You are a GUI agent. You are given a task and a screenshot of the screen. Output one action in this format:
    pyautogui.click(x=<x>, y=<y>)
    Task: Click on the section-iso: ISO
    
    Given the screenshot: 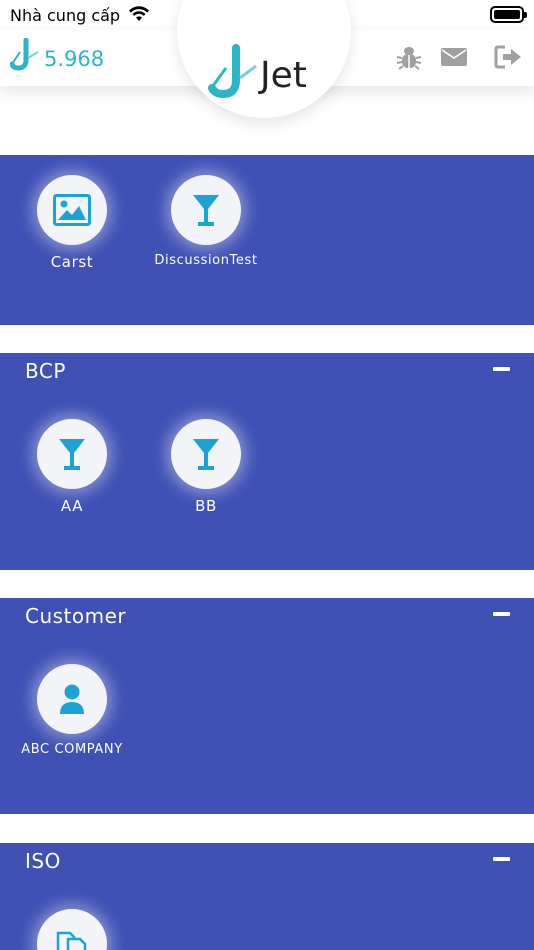 What is the action you would take?
    pyautogui.click(x=267, y=896)
    